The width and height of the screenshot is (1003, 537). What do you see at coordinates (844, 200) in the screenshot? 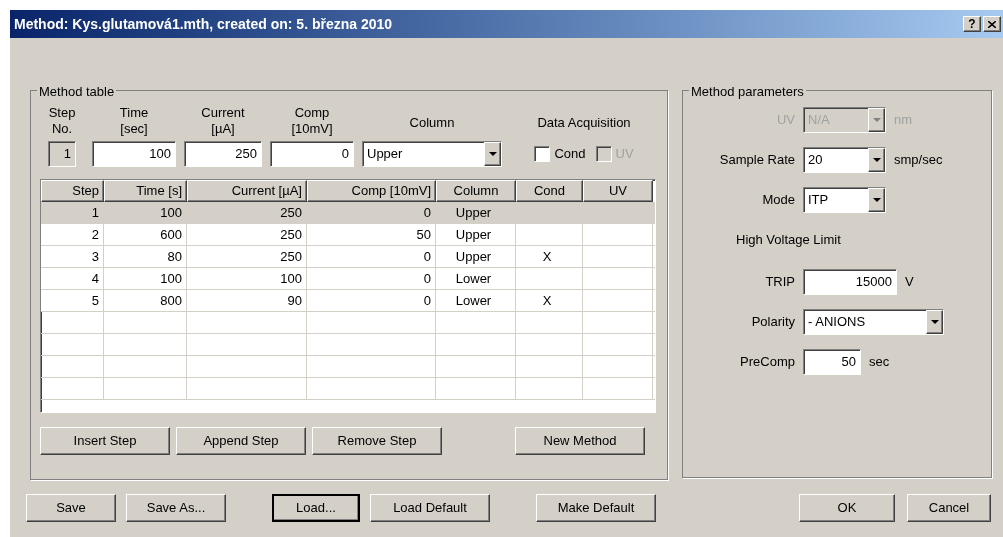
I see `dropdown: ITP` at bounding box center [844, 200].